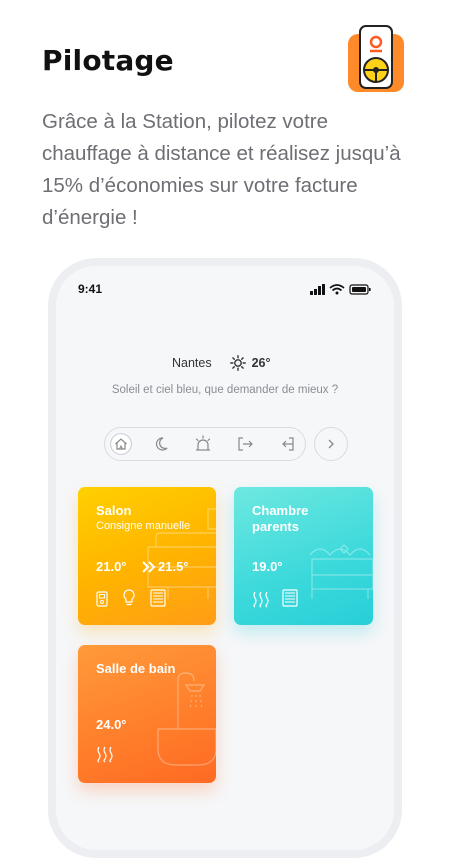 The image size is (450, 858). What do you see at coordinates (111, 724) in the screenshot?
I see `current-temperature: 24.0°` at bounding box center [111, 724].